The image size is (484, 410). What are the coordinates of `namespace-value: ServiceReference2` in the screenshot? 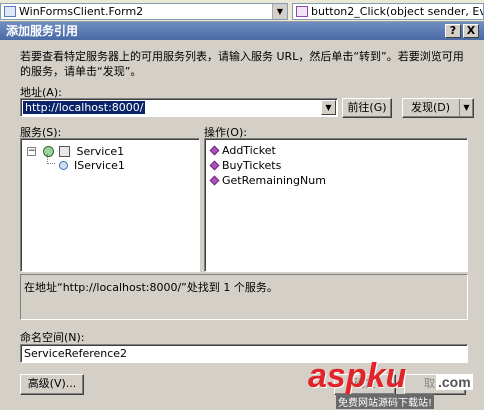 It's located at (76, 353).